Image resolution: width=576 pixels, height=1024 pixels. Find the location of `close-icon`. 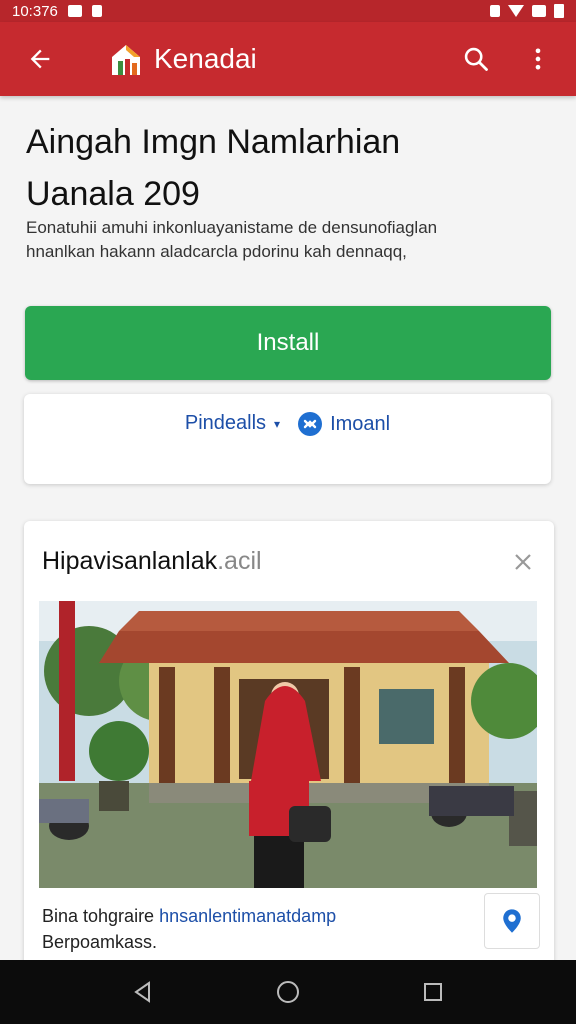

close-icon is located at coordinates (523, 562).